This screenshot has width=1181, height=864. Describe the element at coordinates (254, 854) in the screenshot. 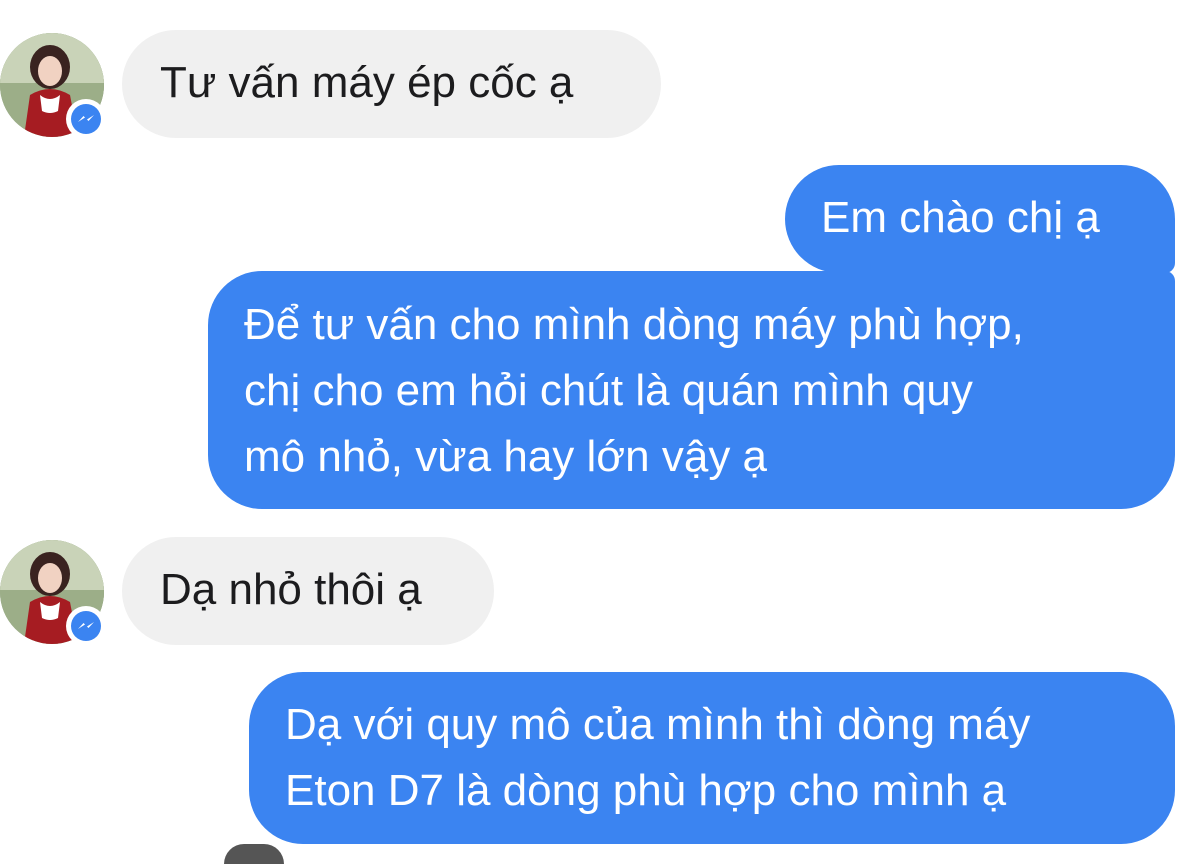

I see `next-avatar-partial` at that location.